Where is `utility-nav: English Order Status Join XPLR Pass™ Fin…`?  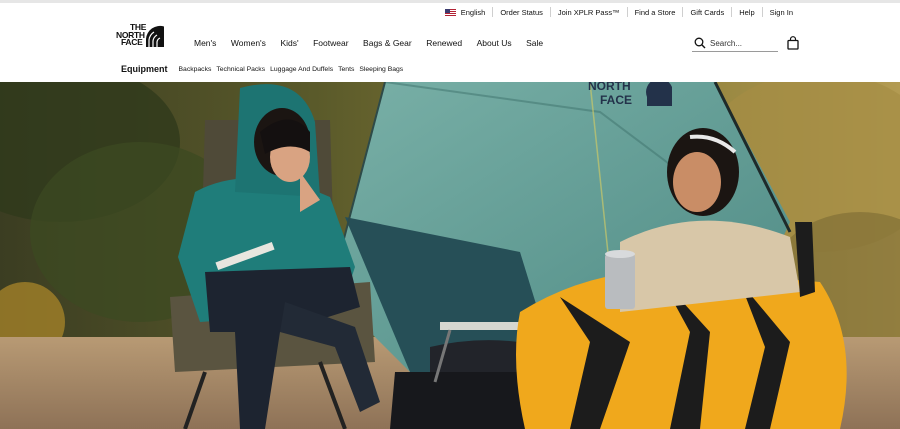
utility-nav: English Order Status Join XPLR Pass™ Fin… is located at coordinates (619, 12).